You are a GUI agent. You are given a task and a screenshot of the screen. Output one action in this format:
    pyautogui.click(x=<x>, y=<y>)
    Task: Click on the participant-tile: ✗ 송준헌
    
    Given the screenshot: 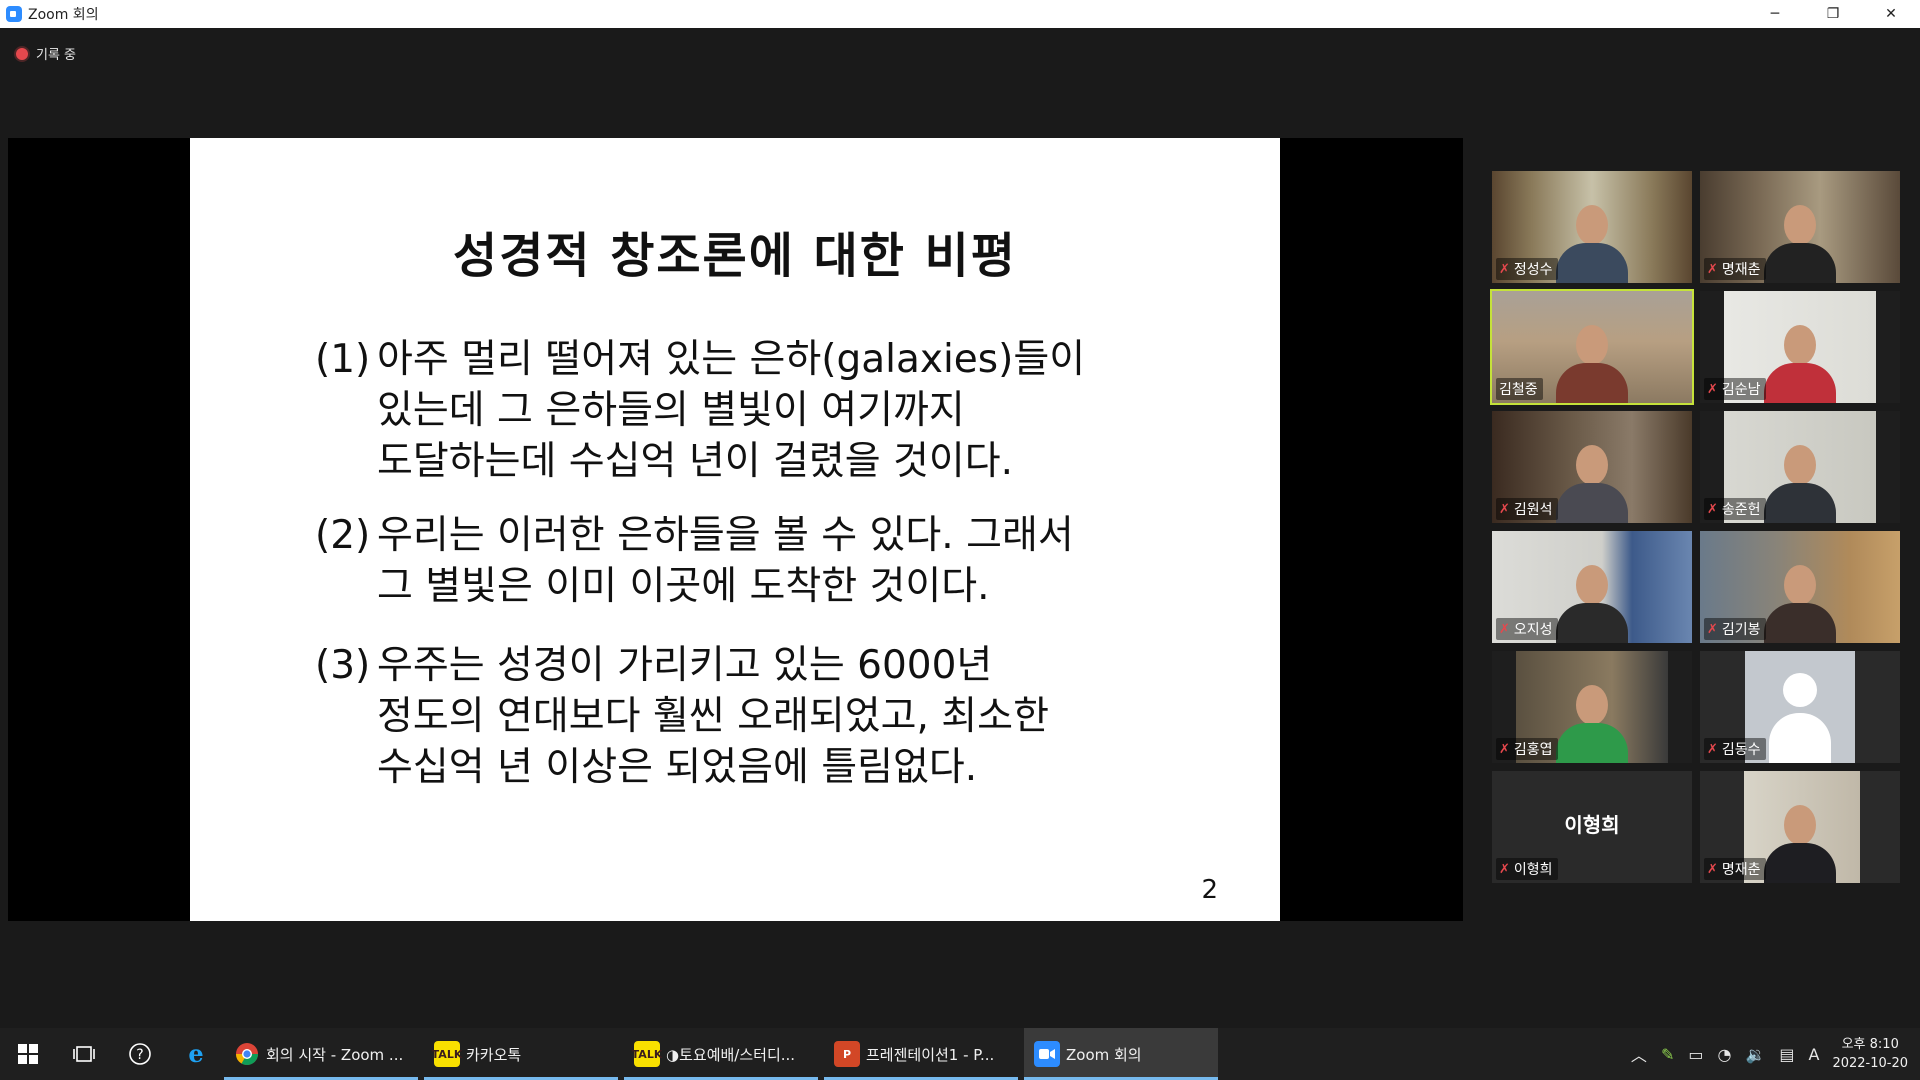 What is the action you would take?
    pyautogui.click(x=1800, y=467)
    